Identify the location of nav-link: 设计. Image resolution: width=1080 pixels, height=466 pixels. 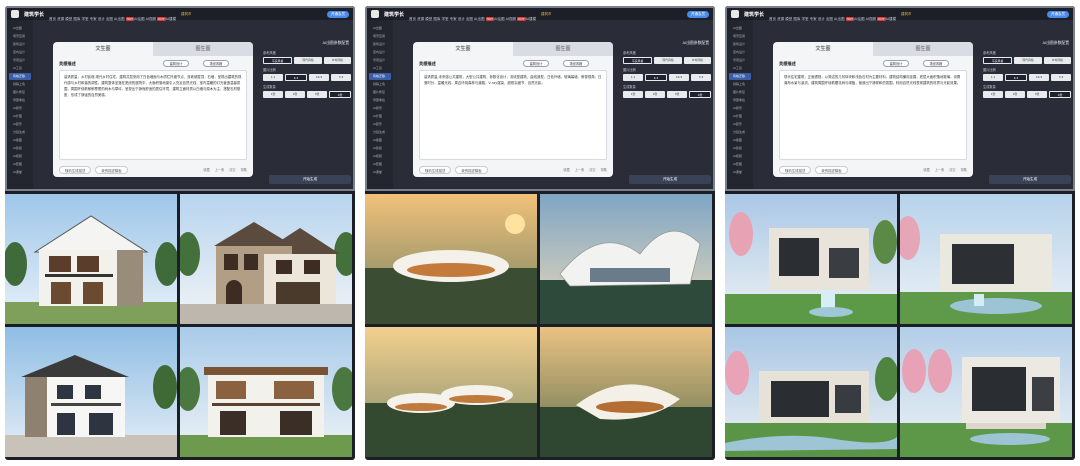
(822, 19).